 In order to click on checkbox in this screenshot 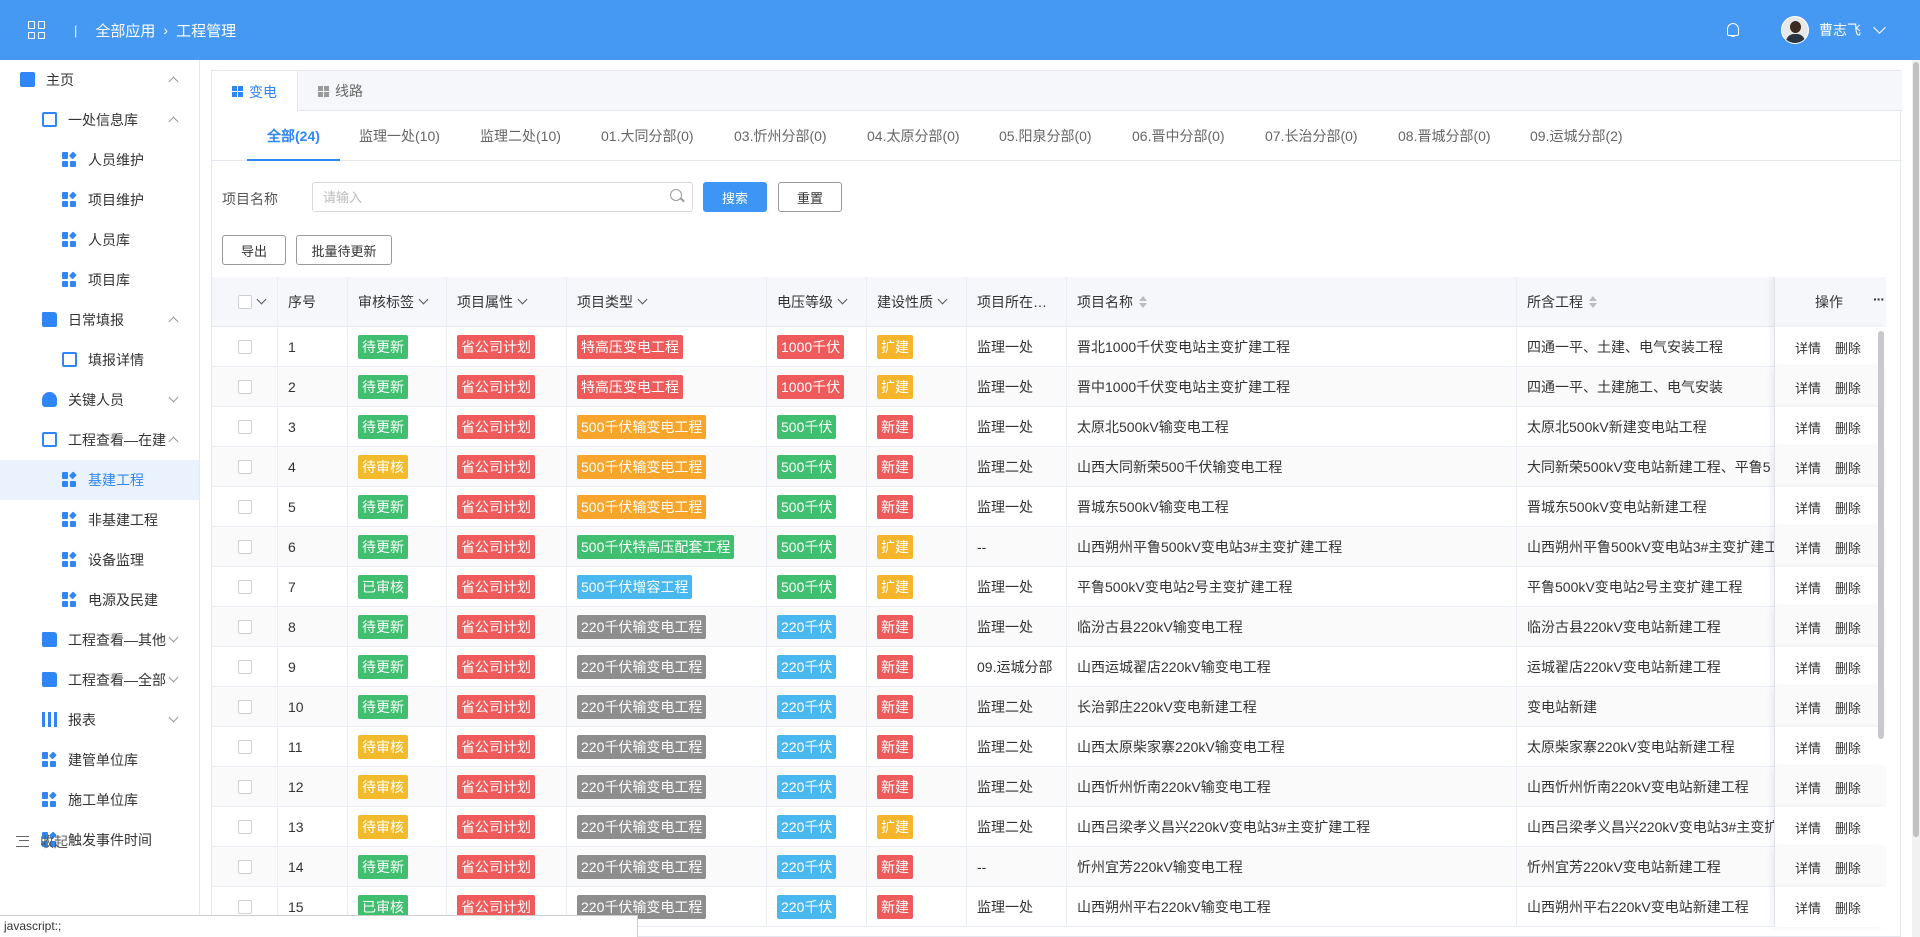, I will do `click(245, 302)`.